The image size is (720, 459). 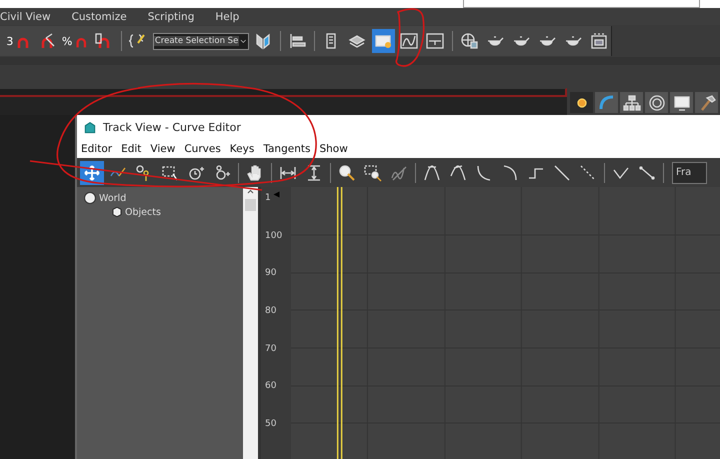 What do you see at coordinates (270, 387) in the screenshot?
I see `ruler-label: 60` at bounding box center [270, 387].